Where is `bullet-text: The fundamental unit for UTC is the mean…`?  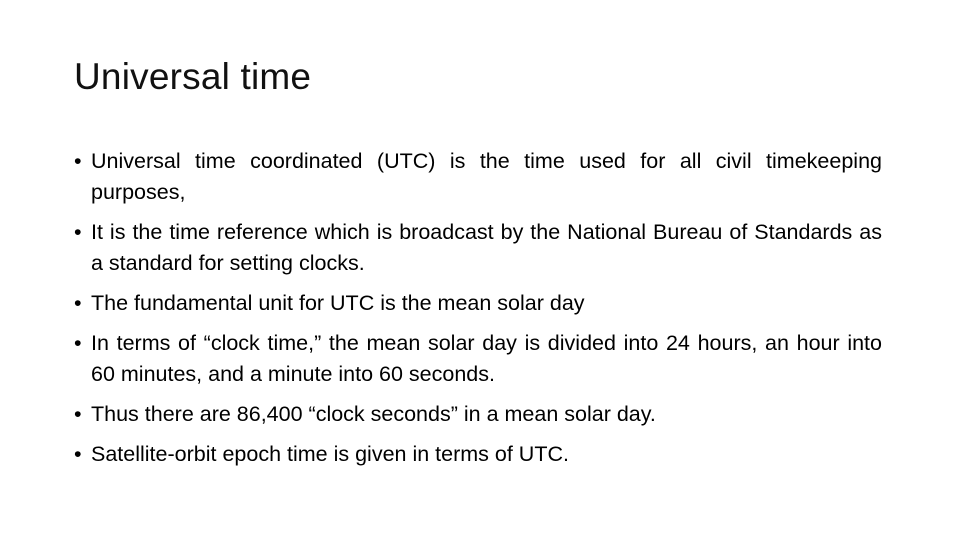 bullet-text: The fundamental unit for UTC is the mean… is located at coordinates (338, 303).